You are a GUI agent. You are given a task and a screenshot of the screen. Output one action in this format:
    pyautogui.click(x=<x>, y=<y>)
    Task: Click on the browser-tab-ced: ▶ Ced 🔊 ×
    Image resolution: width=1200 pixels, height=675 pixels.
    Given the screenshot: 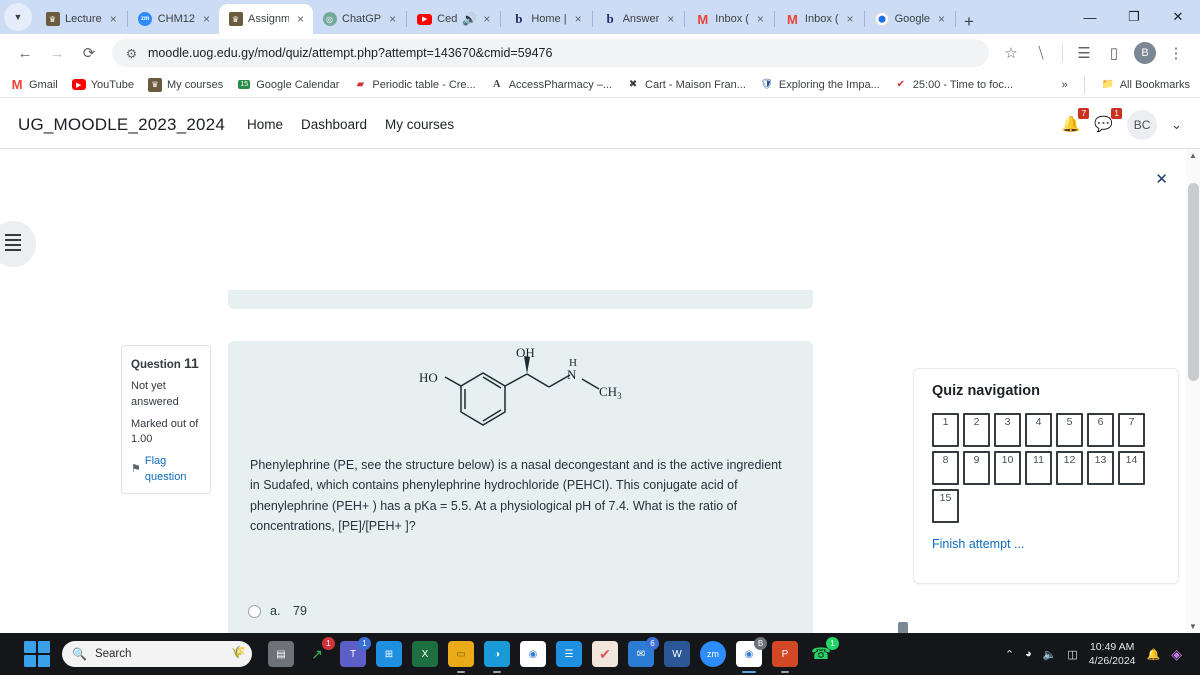 What is the action you would take?
    pyautogui.click(x=453, y=19)
    